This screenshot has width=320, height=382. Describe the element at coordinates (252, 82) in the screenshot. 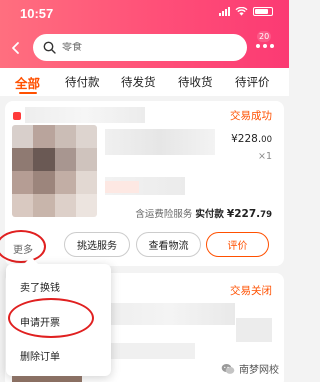

I see `tab-pending-review: 待评价` at that location.